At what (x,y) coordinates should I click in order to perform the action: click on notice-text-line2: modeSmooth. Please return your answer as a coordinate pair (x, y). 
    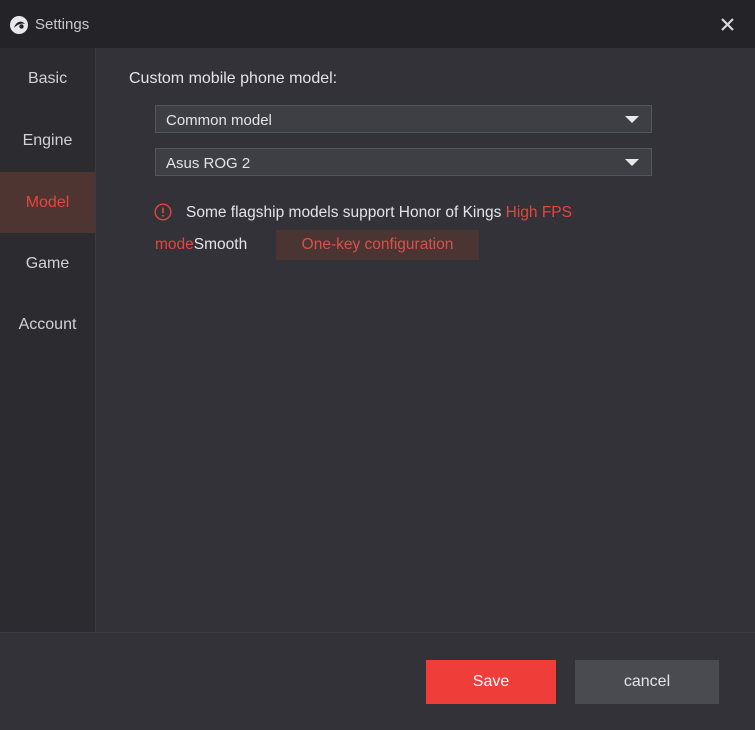
    Looking at the image, I should click on (201, 245).